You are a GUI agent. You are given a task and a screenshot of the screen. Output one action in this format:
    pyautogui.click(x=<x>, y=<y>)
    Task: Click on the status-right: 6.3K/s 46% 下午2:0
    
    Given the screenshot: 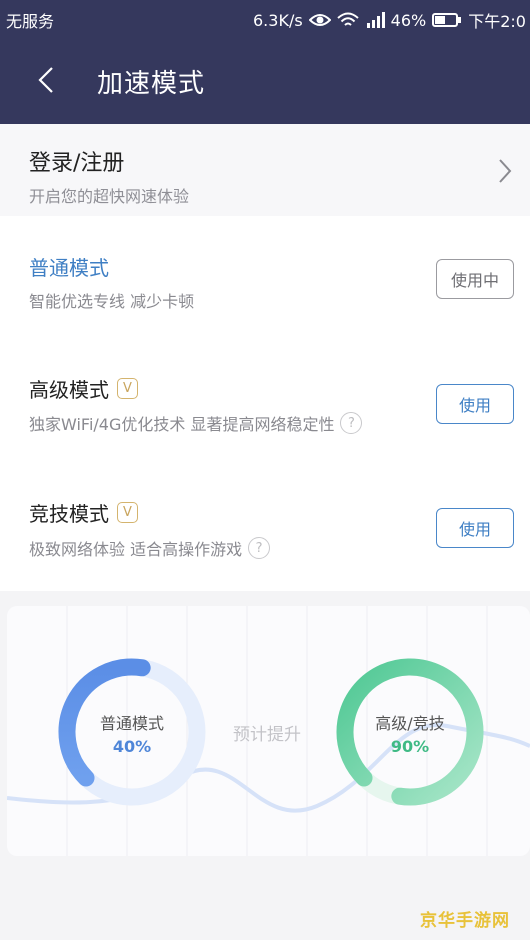 What is the action you would take?
    pyautogui.click(x=389, y=20)
    